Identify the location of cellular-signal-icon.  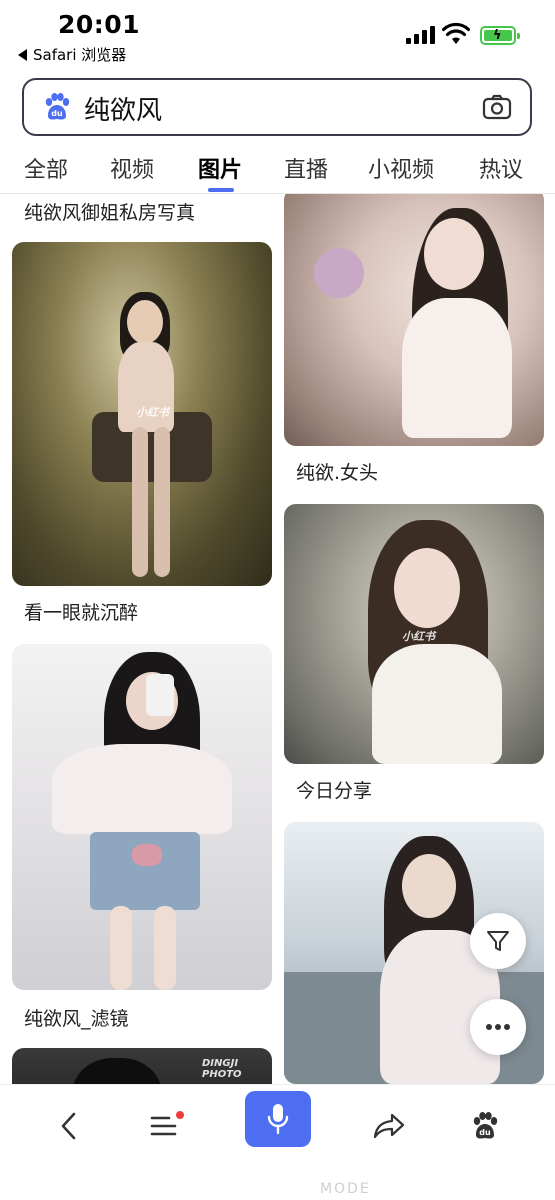
(420, 35).